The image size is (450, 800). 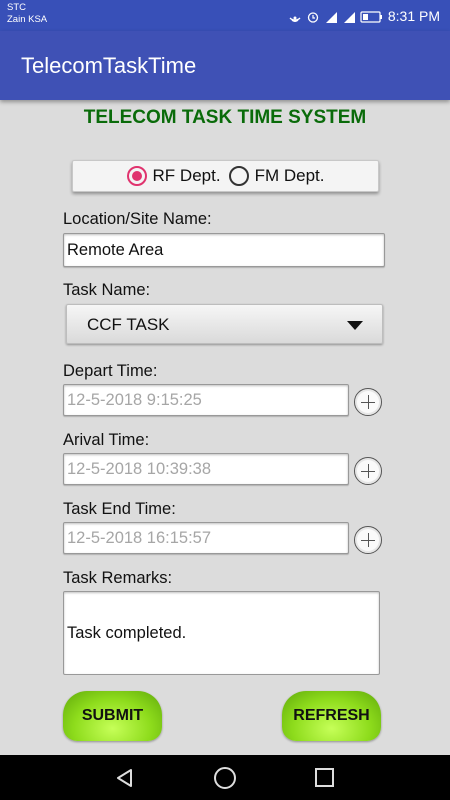 What do you see at coordinates (372, 16) in the screenshot?
I see `battery-icon` at bounding box center [372, 16].